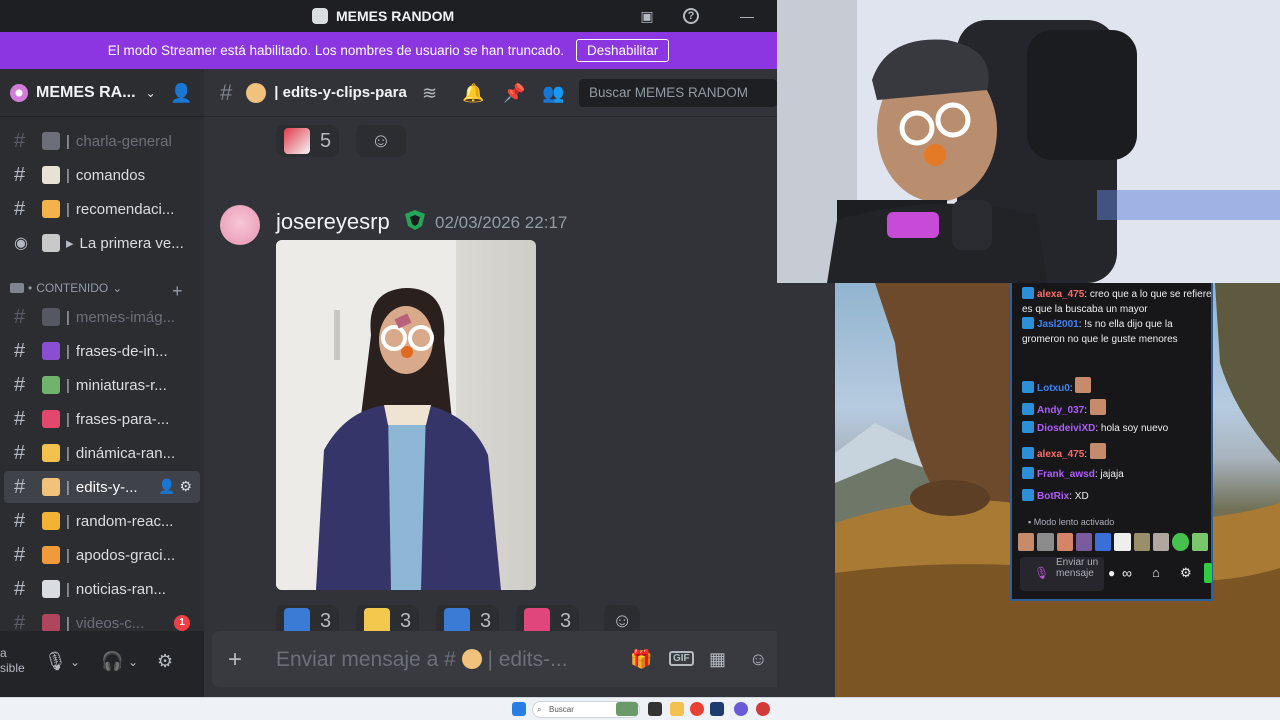  Describe the element at coordinates (1060, 410) in the screenshot. I see `chat-username: Andy_037` at that location.